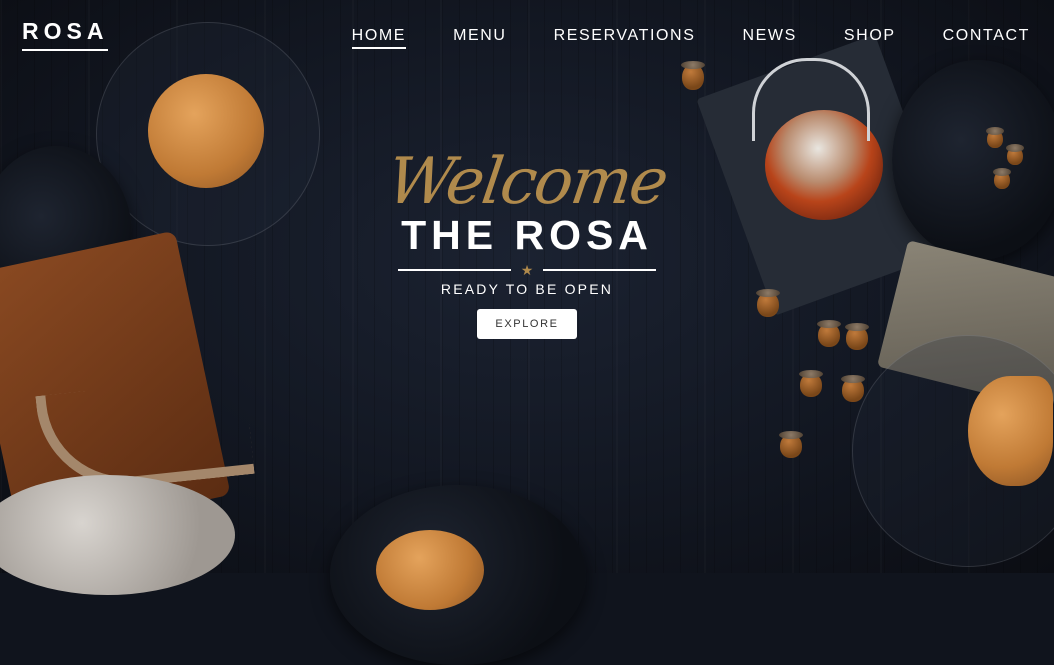 The height and width of the screenshot is (665, 1054). Describe the element at coordinates (527, 235) in the screenshot. I see `hero-title: THE ROSA` at that location.